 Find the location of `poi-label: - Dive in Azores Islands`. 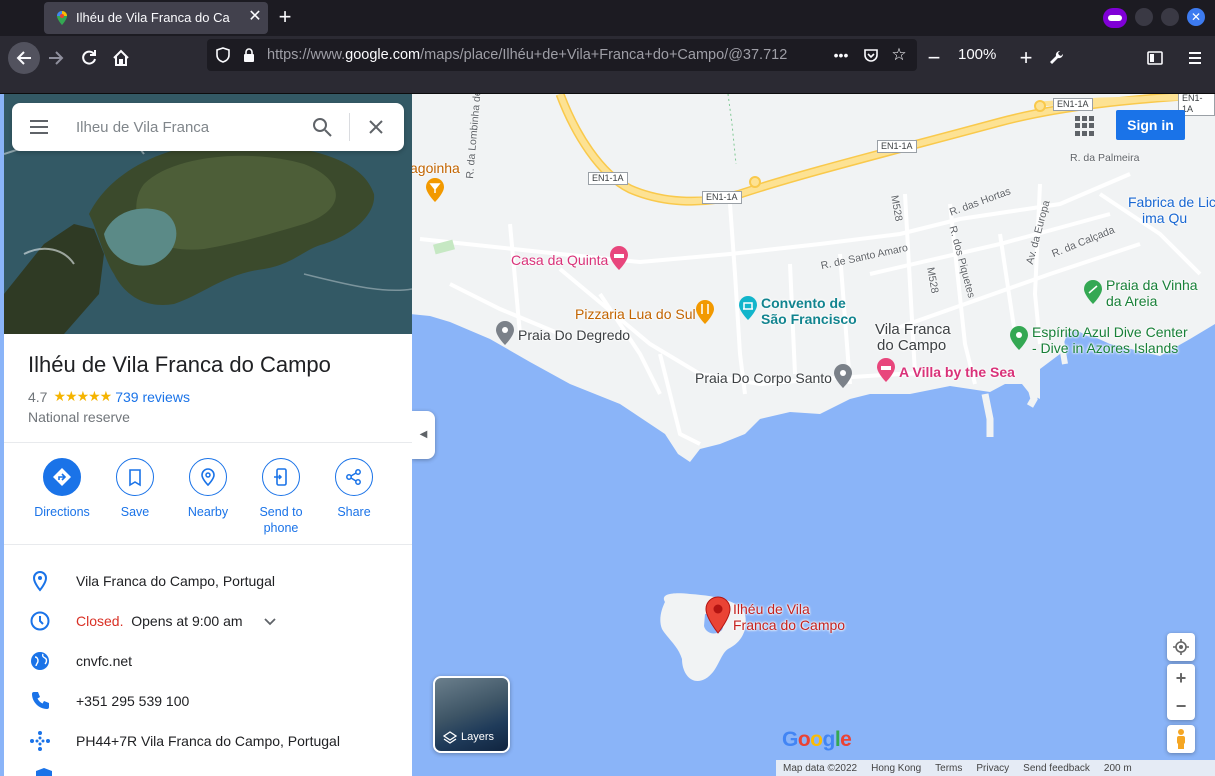

poi-label: - Dive in Azores Islands is located at coordinates (1105, 348).